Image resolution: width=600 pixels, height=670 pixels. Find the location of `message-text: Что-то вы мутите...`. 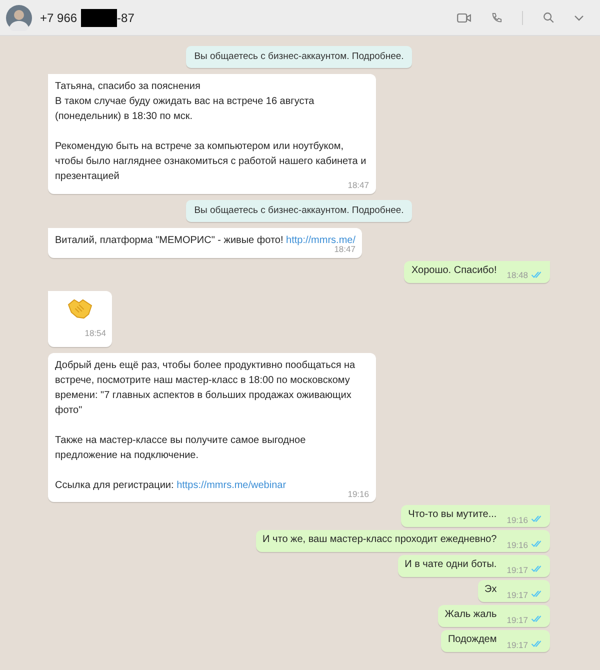

message-text: Что-то вы мутите... is located at coordinates (452, 515).